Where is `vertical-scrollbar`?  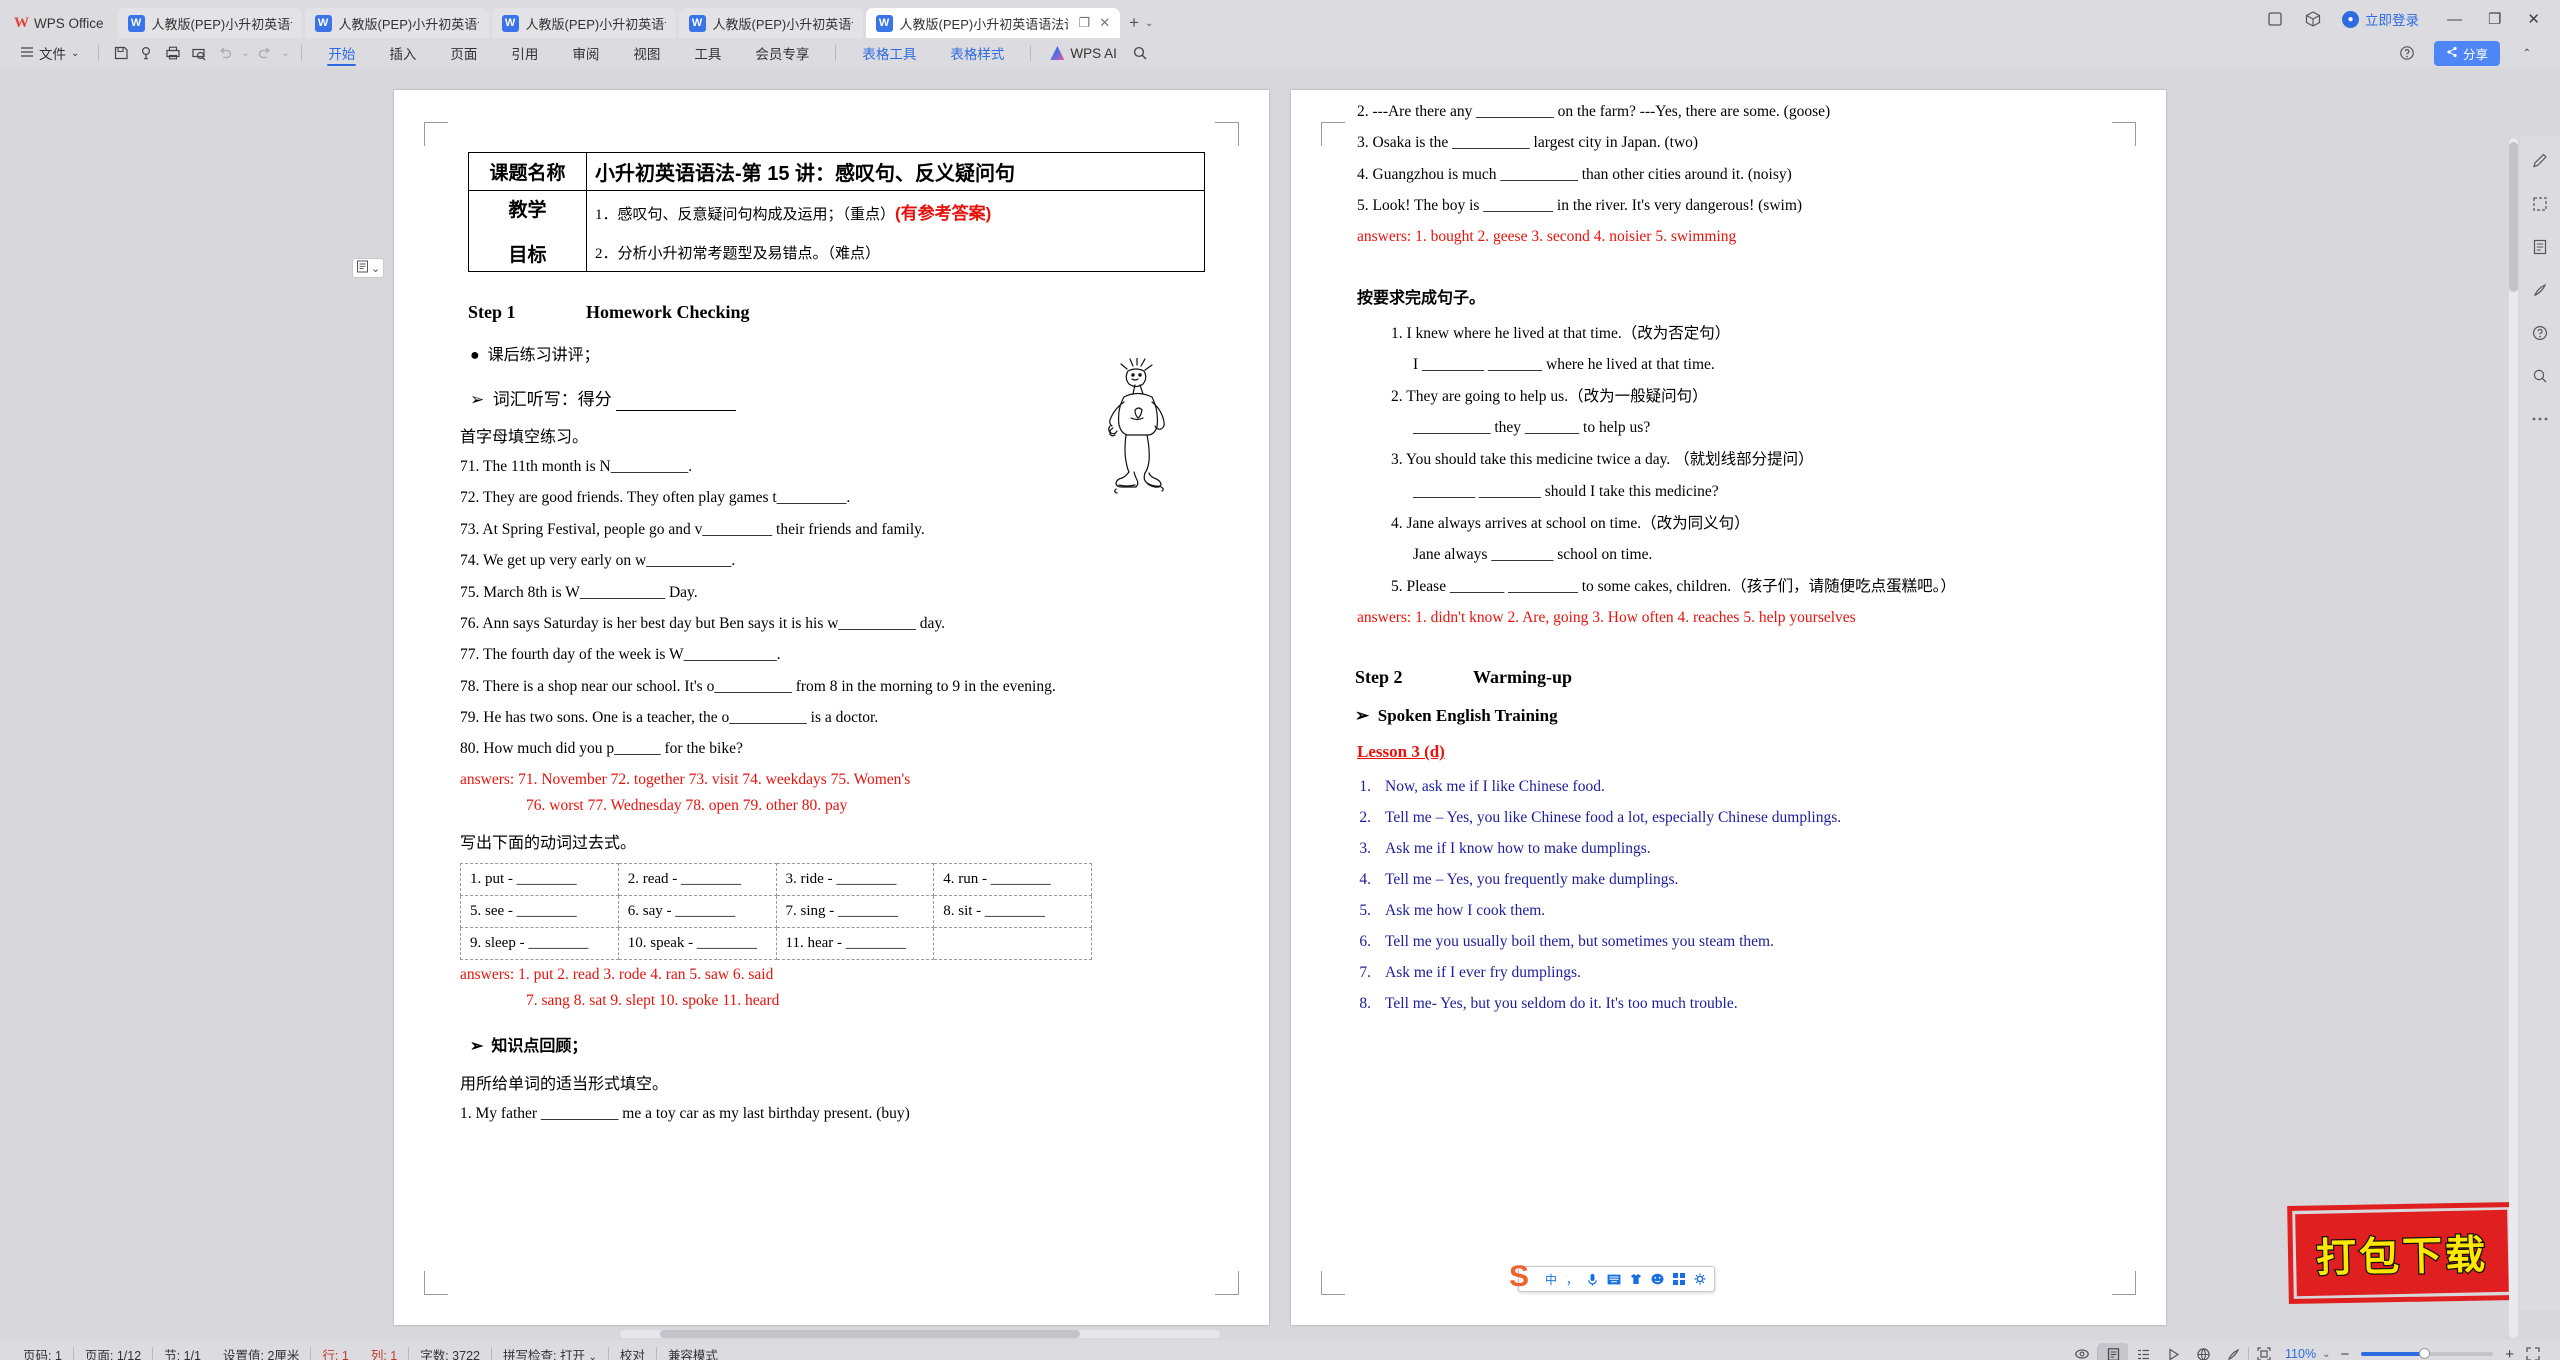 vertical-scrollbar is located at coordinates (2513, 738).